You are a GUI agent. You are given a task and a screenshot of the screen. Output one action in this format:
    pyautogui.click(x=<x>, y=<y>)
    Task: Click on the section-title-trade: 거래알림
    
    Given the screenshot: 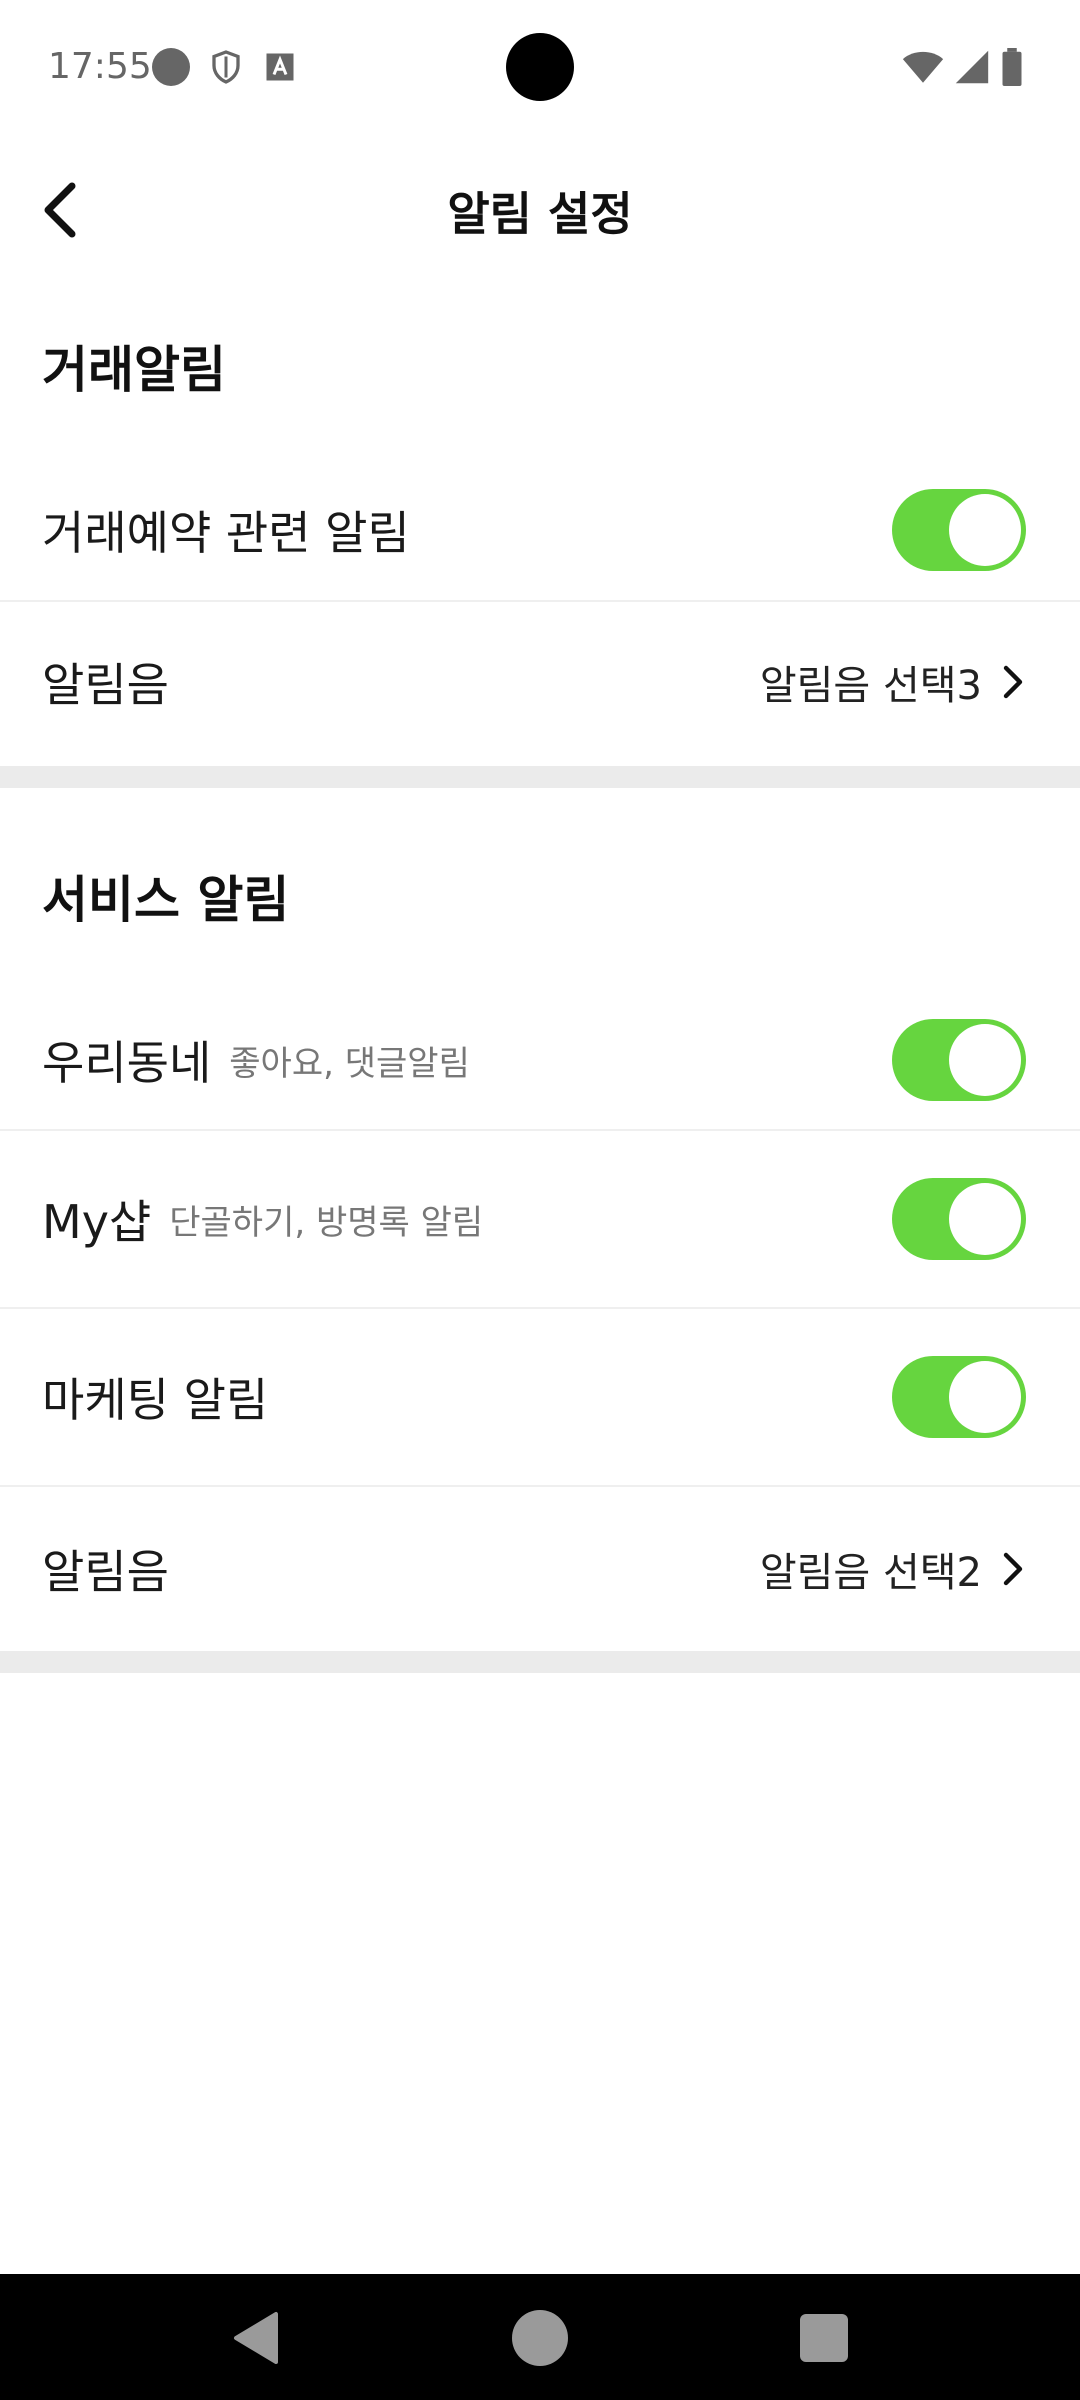 What is the action you would take?
    pyautogui.click(x=134, y=370)
    